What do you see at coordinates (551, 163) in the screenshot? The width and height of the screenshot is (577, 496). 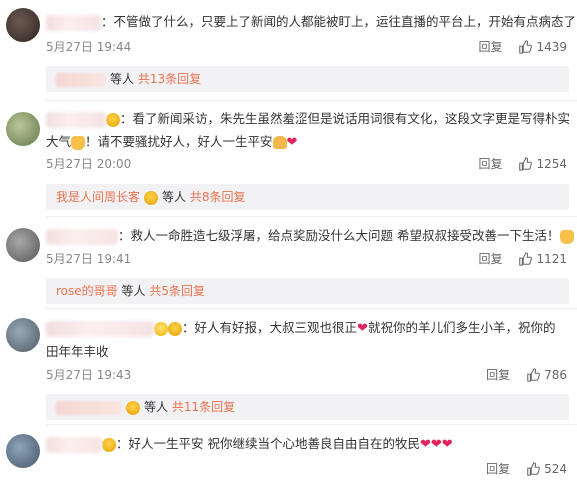 I see `like-count: 1254` at bounding box center [551, 163].